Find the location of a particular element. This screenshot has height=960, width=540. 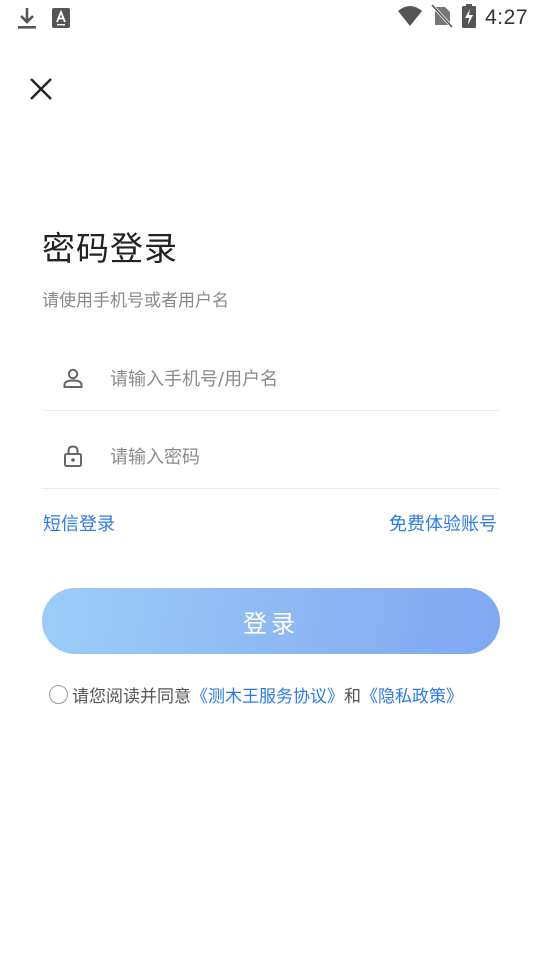

username-field is located at coordinates (270, 372).